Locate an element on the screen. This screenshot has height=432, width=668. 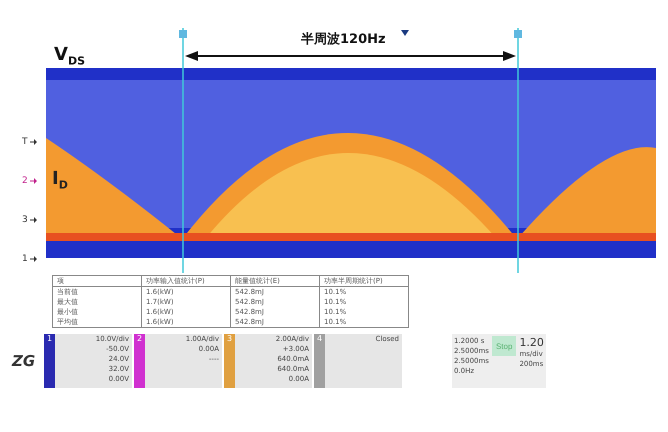
stop-button: Stop is located at coordinates (504, 346).